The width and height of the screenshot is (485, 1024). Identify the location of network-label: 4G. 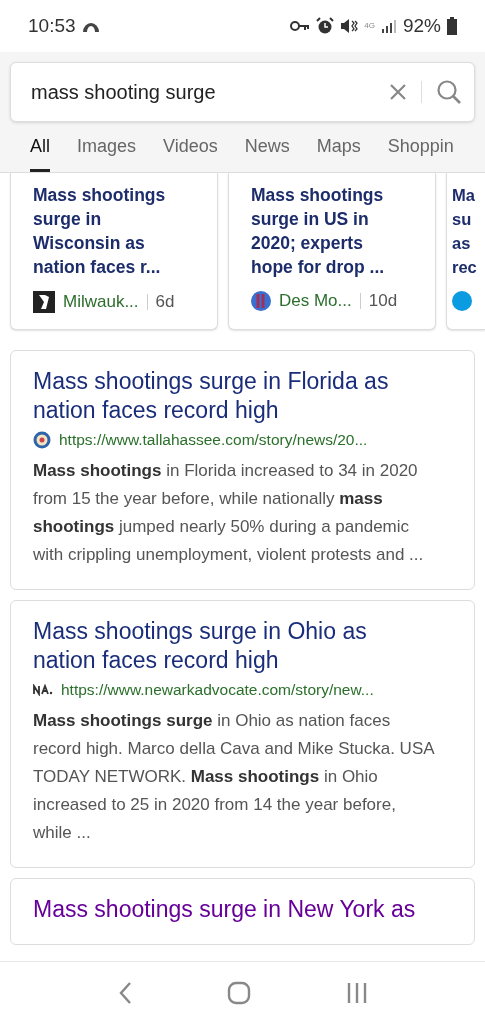
(369, 26).